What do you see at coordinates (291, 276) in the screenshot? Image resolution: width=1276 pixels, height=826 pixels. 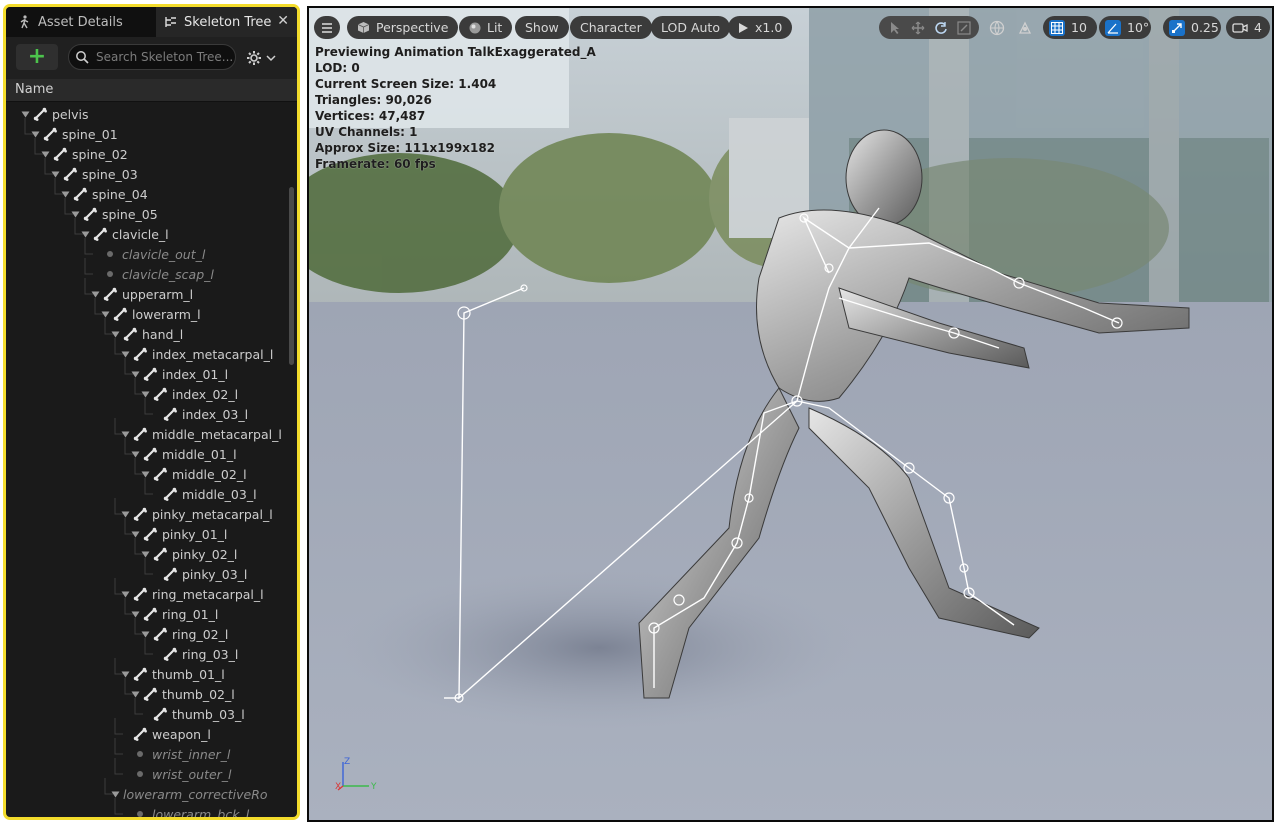 I see `tree-scrollbar` at bounding box center [291, 276].